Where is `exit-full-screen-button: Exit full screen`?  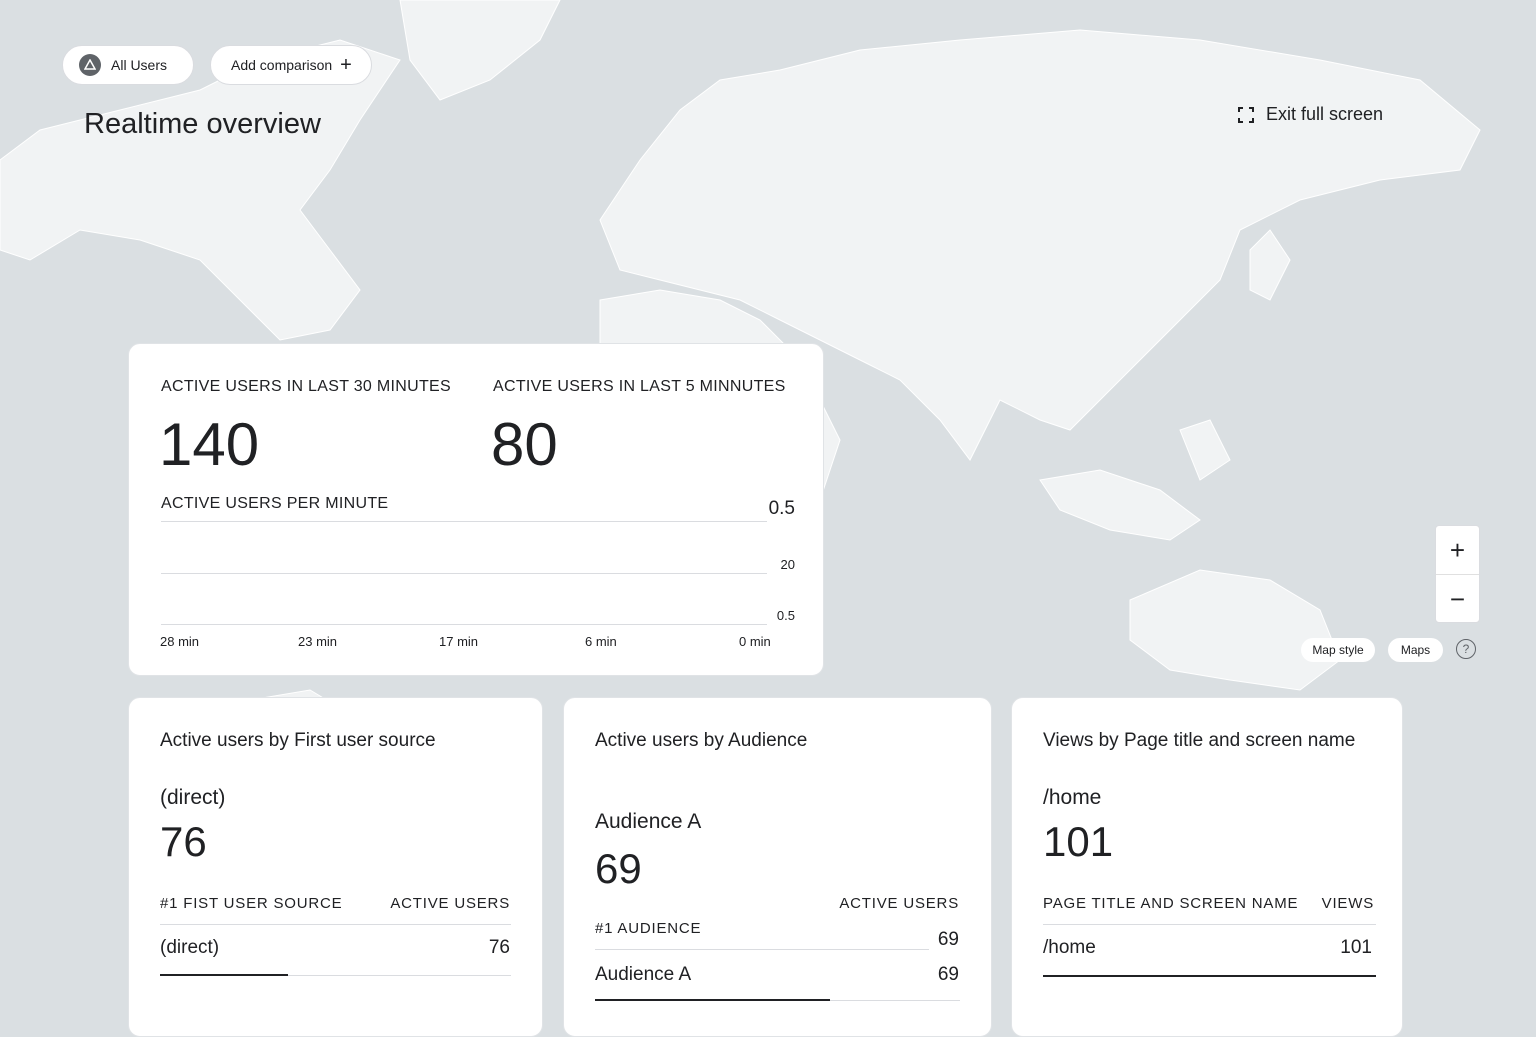
exit-full-screen-button: Exit full screen is located at coordinates (1310, 114).